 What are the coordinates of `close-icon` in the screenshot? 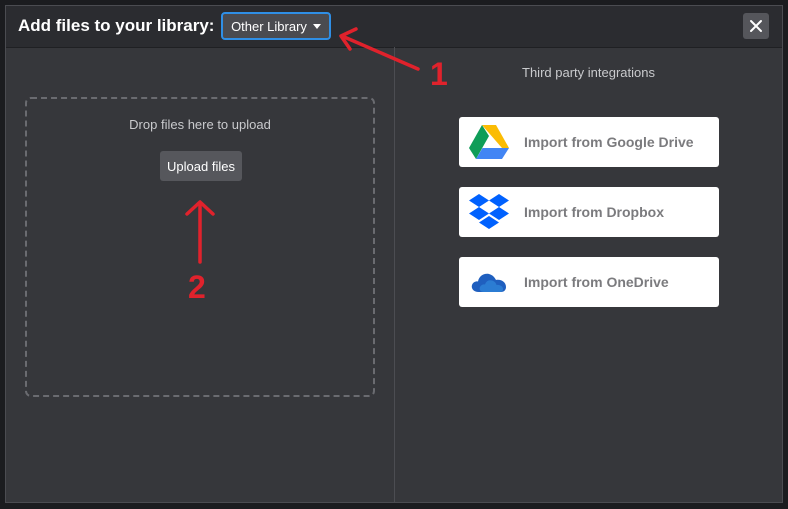 It's located at (756, 26).